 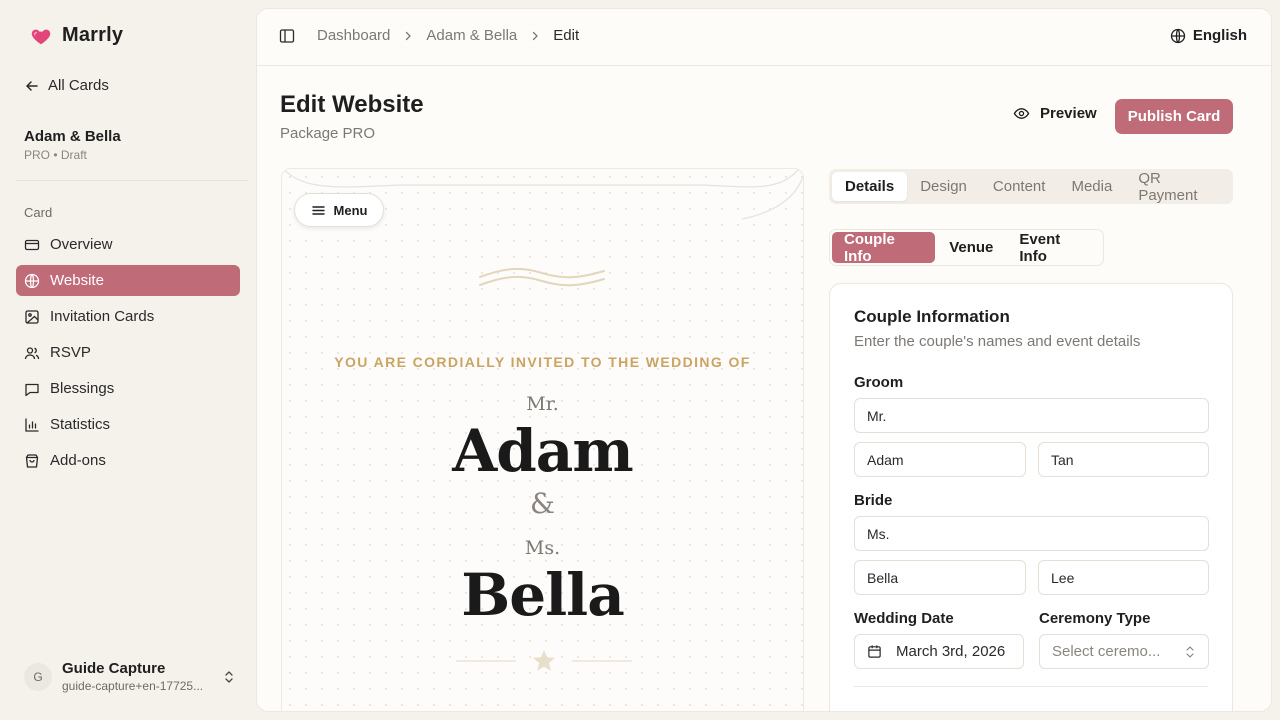 What do you see at coordinates (543, 451) in the screenshot?
I see `groom-name: Adam` at bounding box center [543, 451].